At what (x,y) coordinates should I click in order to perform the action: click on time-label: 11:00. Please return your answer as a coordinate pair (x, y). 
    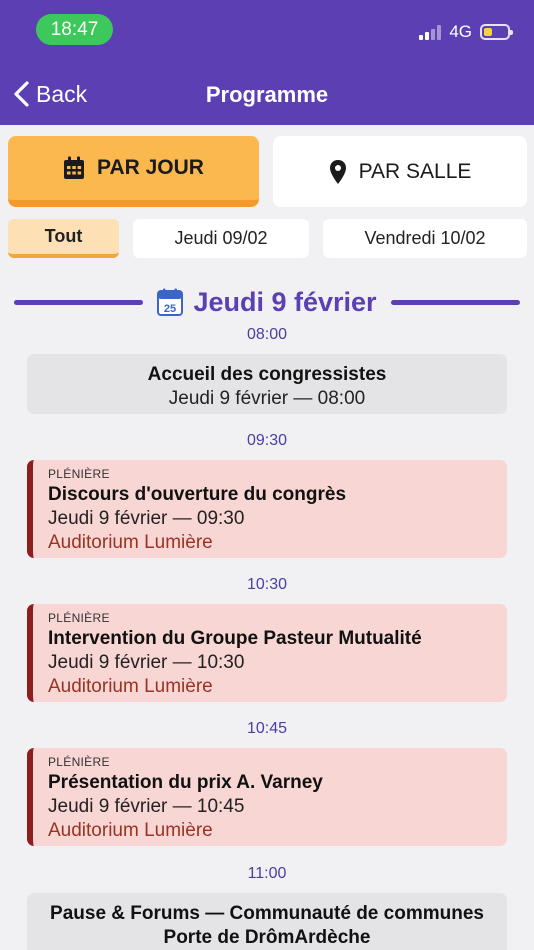
    Looking at the image, I should click on (267, 873).